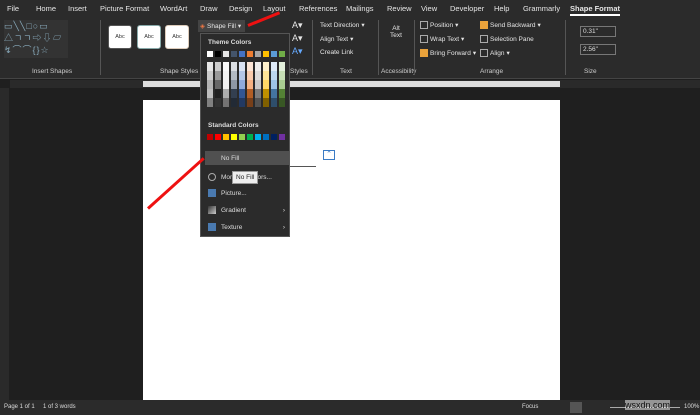 Image resolution: width=700 pixels, height=415 pixels. Describe the element at coordinates (247, 210) in the screenshot. I see `menu-item-gradient: Gradient ›` at that location.